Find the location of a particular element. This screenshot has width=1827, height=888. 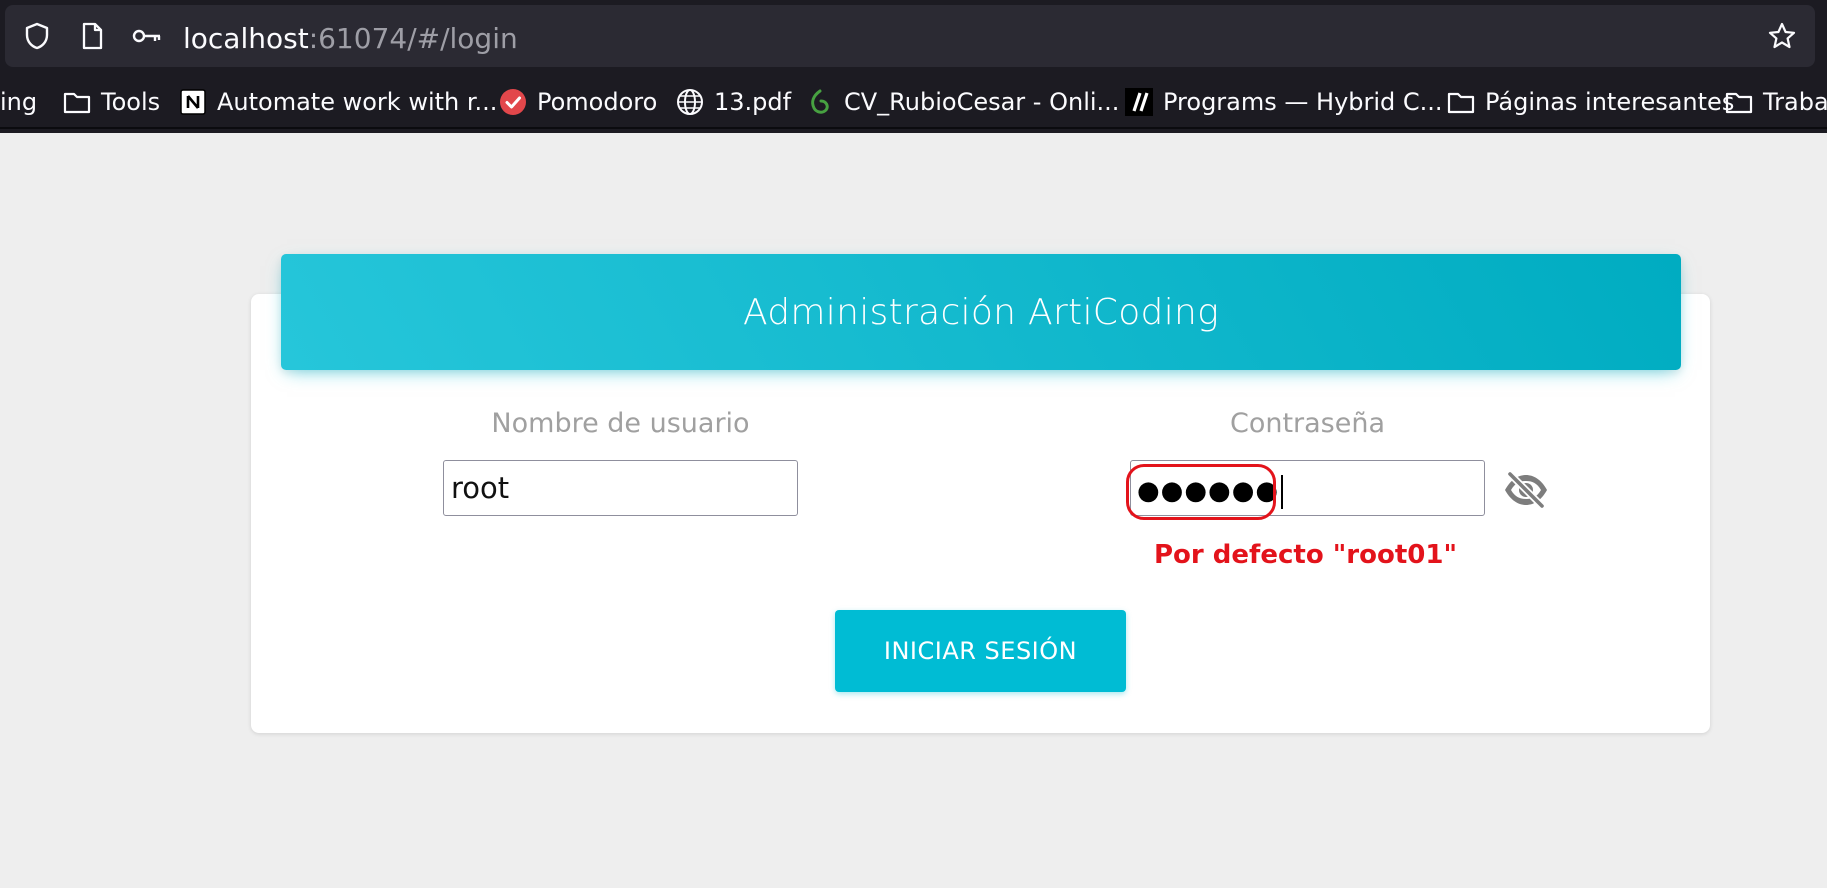

eye-slash-icon is located at coordinates (1526, 490).